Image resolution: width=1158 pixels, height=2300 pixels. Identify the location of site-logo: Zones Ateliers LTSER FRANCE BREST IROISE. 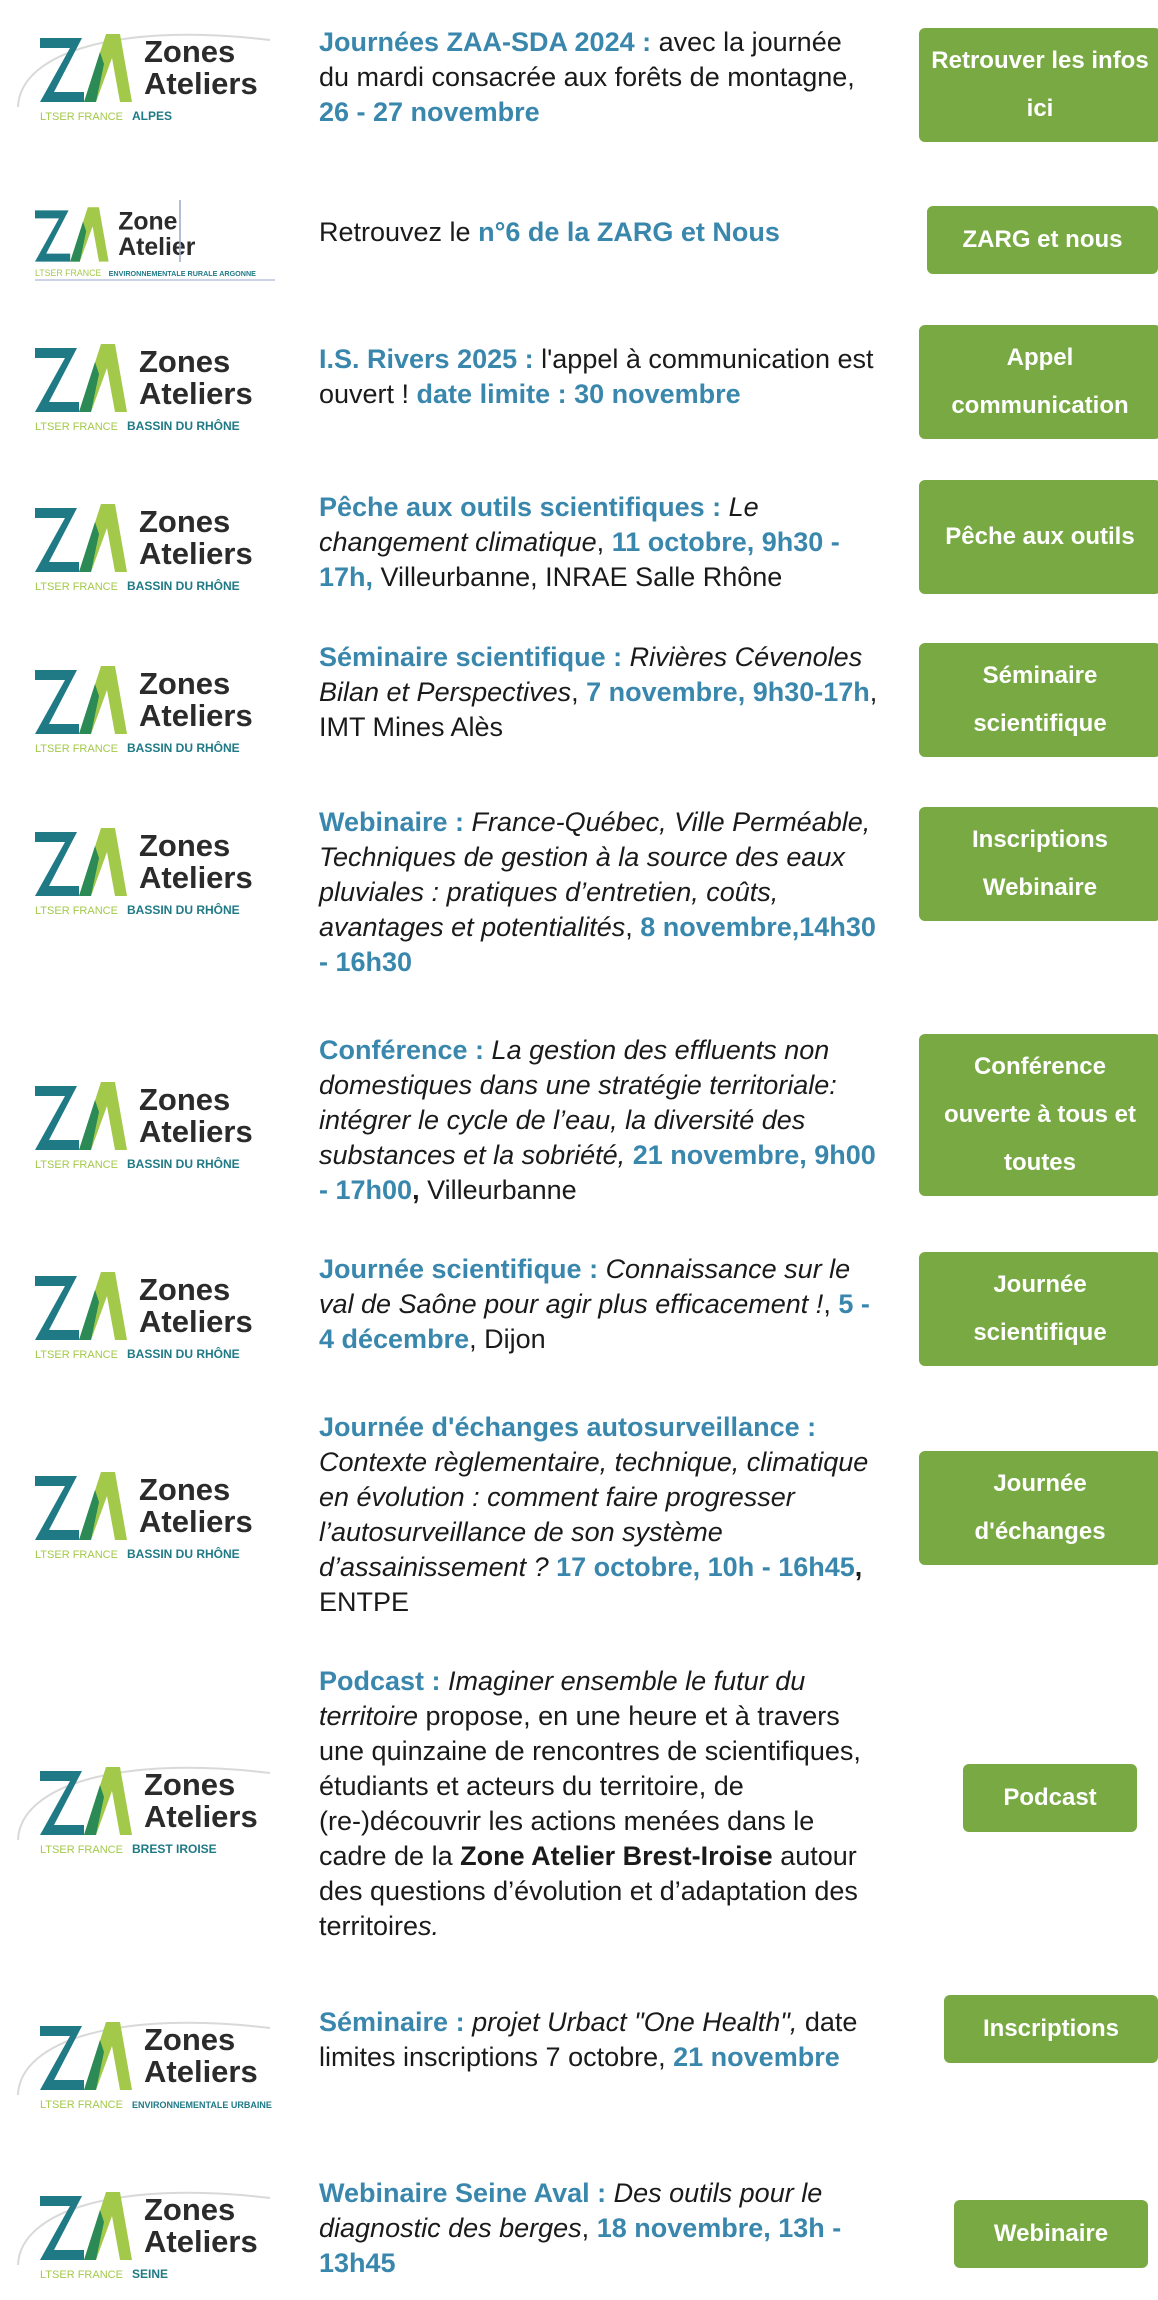
(145, 1810).